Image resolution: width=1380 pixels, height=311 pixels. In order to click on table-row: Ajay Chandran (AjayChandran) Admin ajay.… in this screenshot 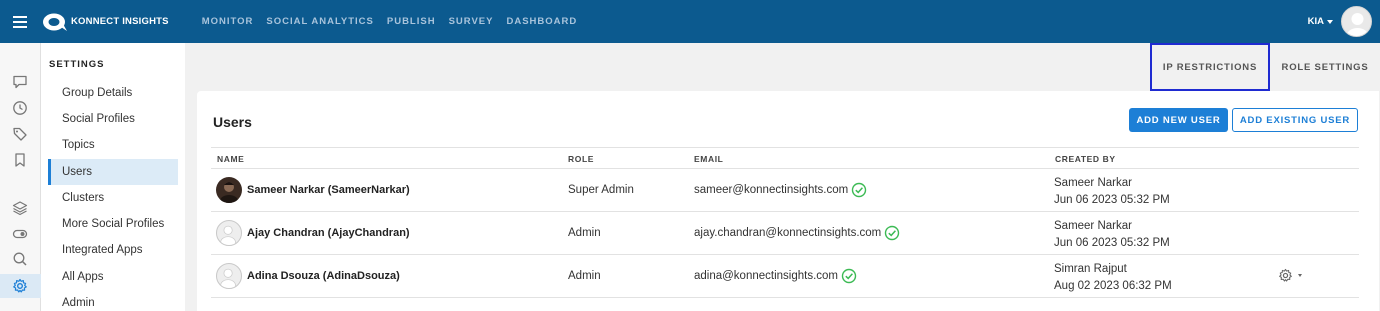, I will do `click(785, 233)`.